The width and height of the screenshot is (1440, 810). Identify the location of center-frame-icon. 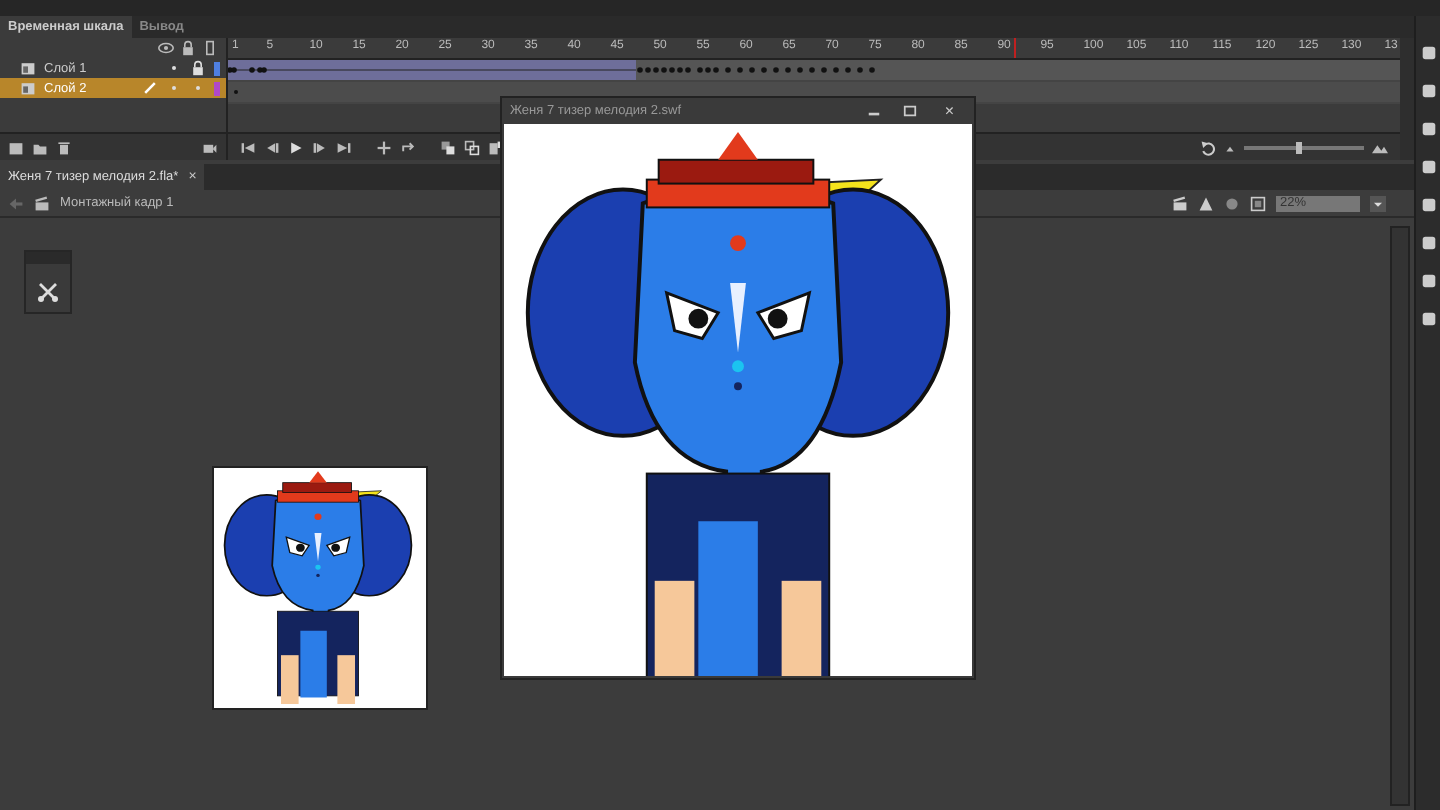
(384, 147).